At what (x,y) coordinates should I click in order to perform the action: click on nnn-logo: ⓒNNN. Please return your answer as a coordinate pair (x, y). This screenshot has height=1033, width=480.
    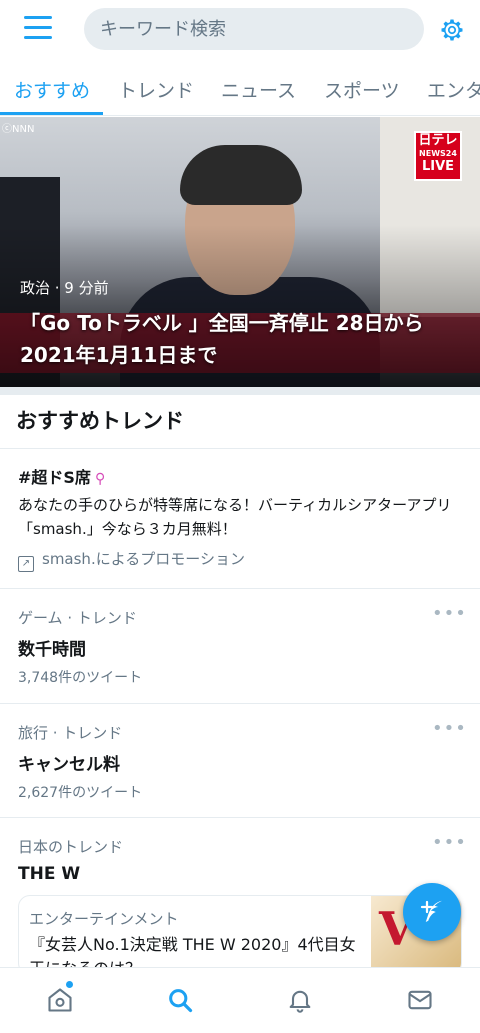
    Looking at the image, I should click on (18, 129).